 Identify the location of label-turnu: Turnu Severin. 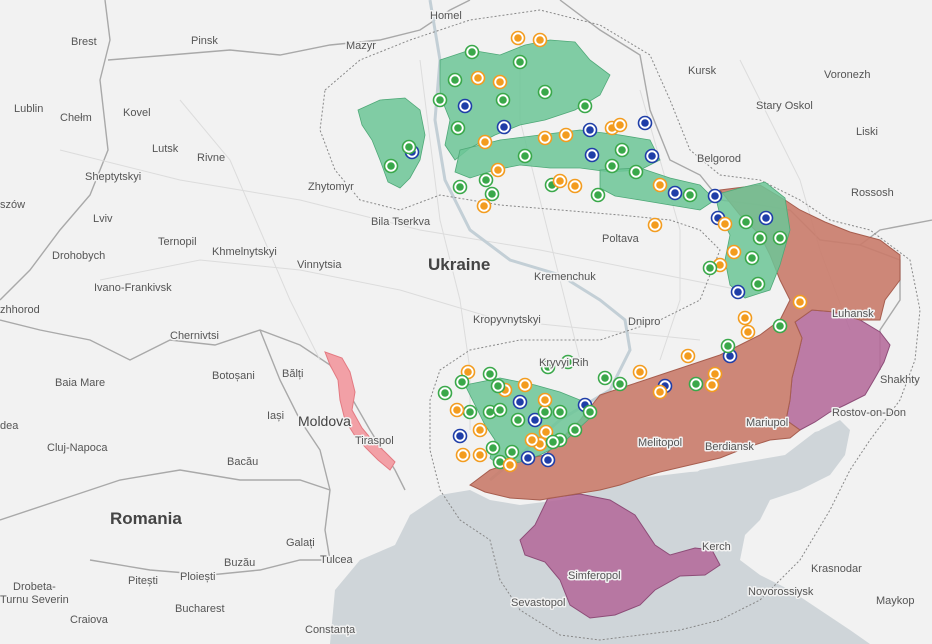
(34, 600).